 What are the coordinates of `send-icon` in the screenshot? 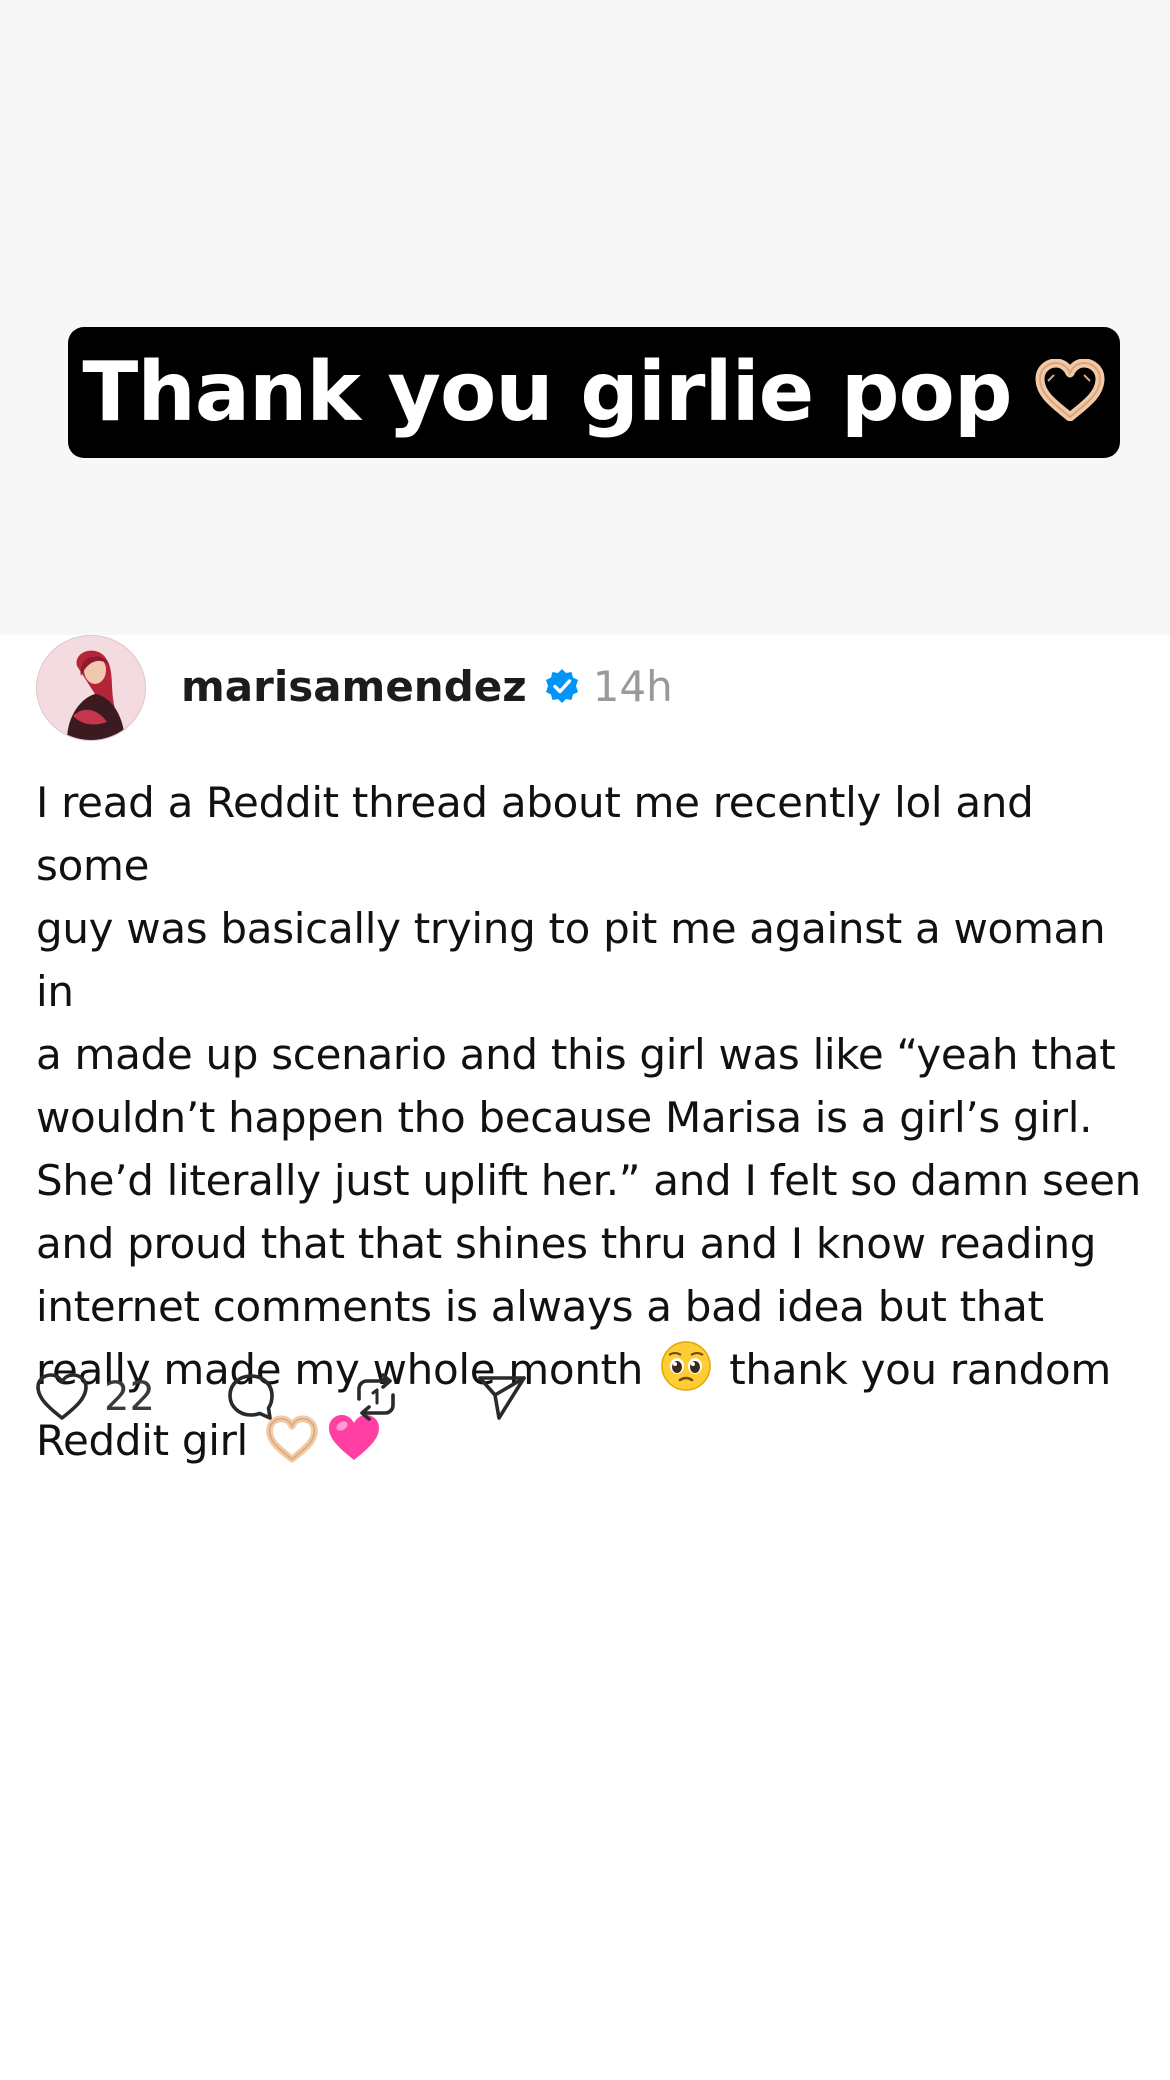 It's located at (502, 1397).